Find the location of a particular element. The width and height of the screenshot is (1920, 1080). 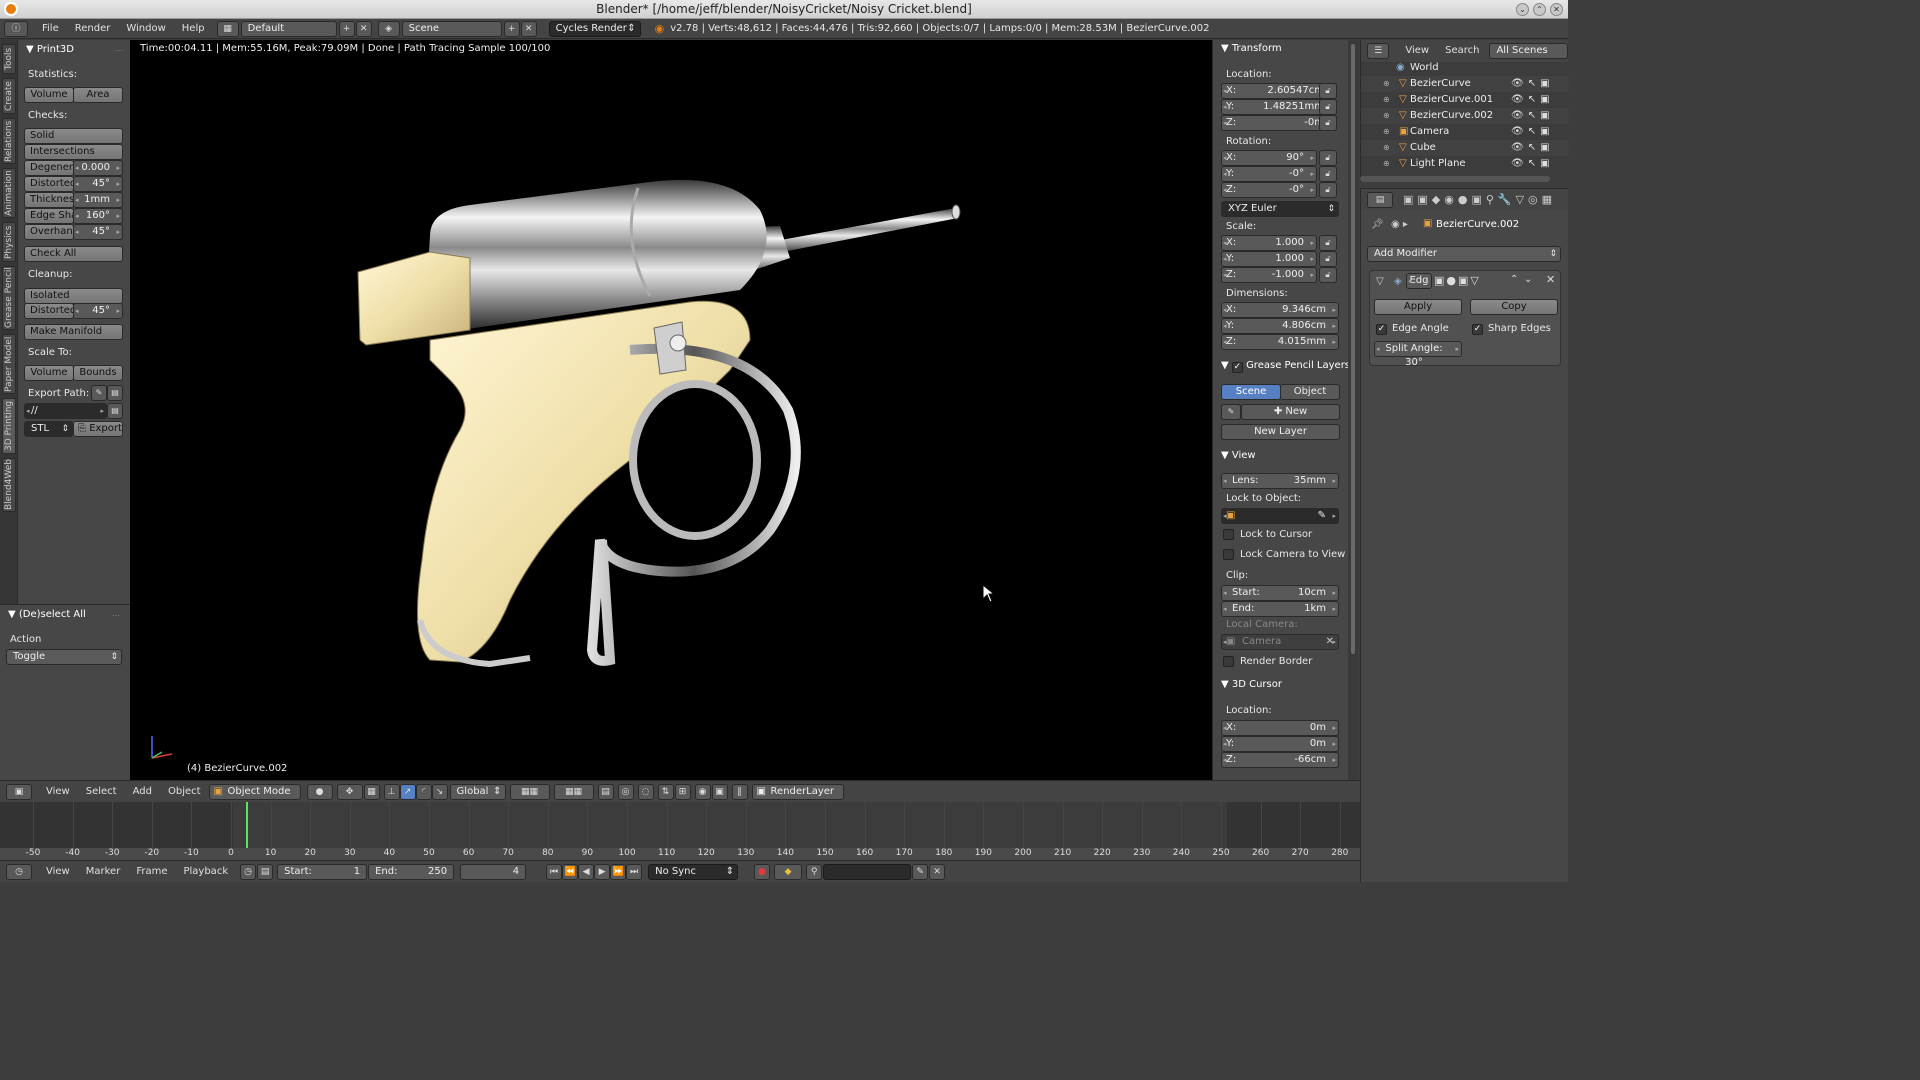

lock-object-field: ▣✎ is located at coordinates (1280, 516).